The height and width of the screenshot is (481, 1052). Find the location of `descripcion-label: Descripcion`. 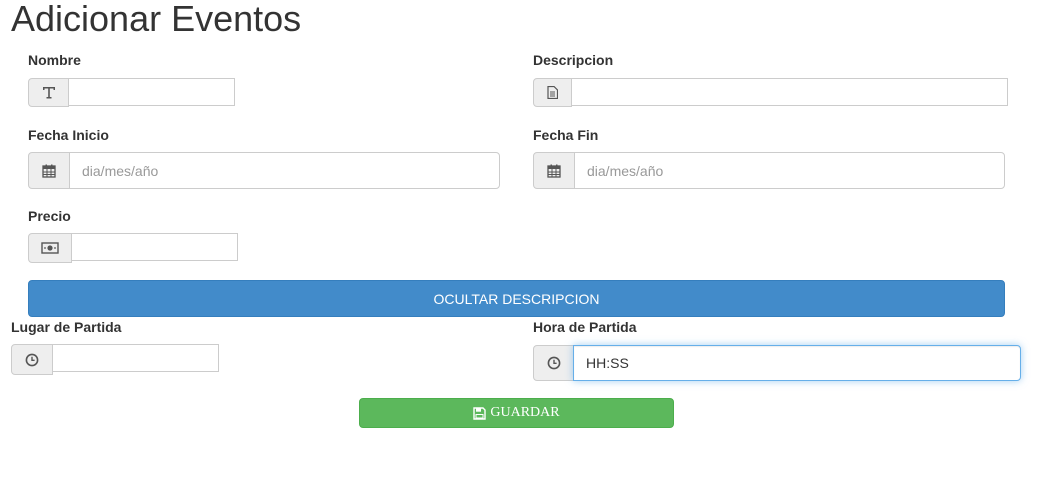

descripcion-label: Descripcion is located at coordinates (573, 60).